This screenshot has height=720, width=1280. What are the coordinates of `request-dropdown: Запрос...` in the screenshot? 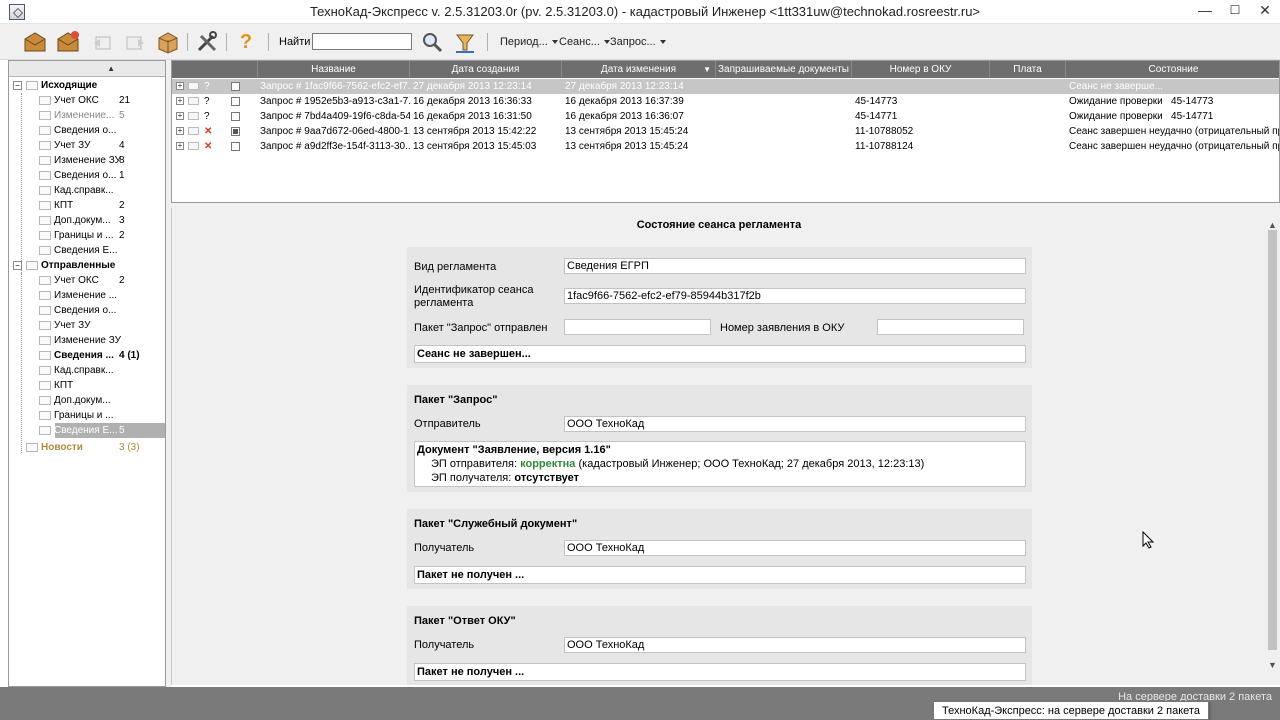 It's located at (638, 42).